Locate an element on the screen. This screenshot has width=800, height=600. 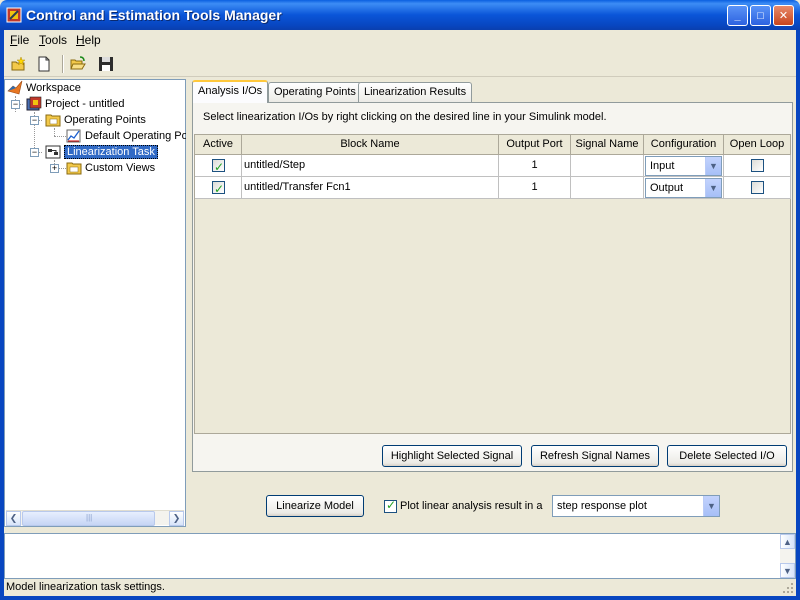
tree-label-project: Project - untitled is located at coordinates (85, 104).